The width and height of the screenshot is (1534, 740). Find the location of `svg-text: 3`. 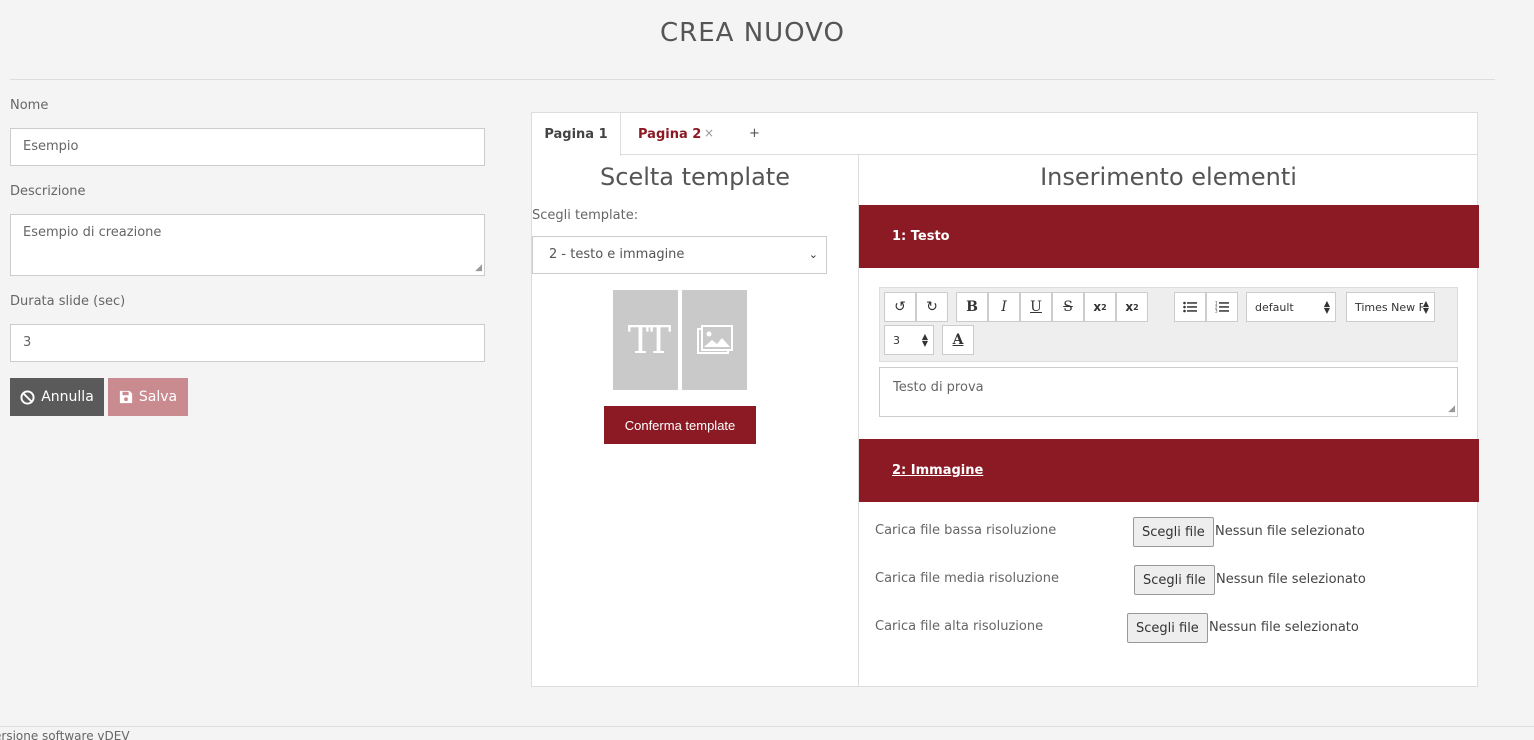

svg-text: 3 is located at coordinates (1216, 311).